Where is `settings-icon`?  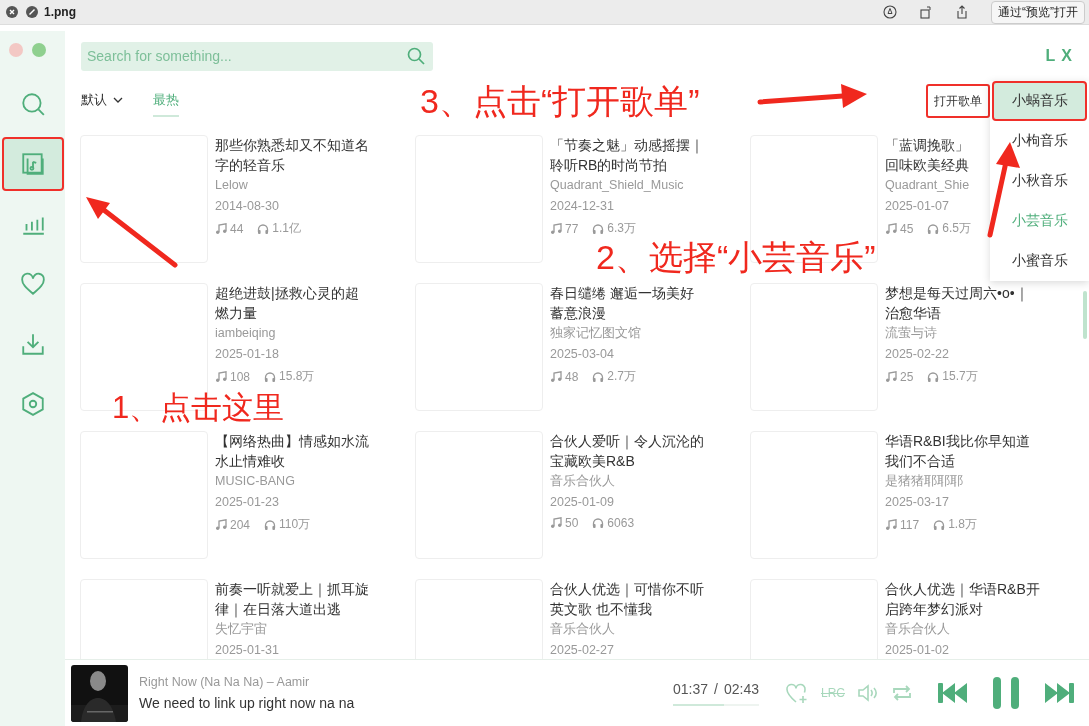 settings-icon is located at coordinates (32, 404).